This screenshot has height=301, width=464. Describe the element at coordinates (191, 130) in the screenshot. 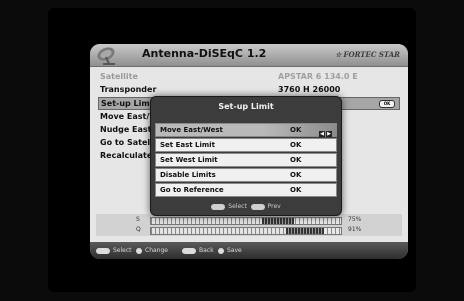

I see `popup-item-label: Move East/West` at that location.